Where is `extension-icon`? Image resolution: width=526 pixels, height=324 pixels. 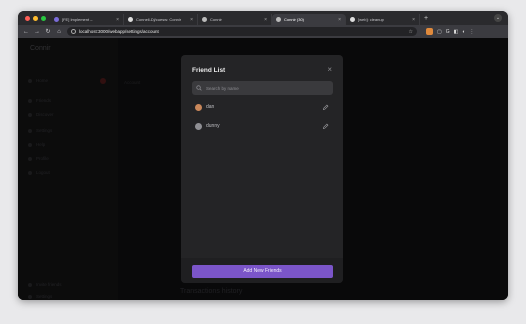 extension-icon is located at coordinates (429, 31).